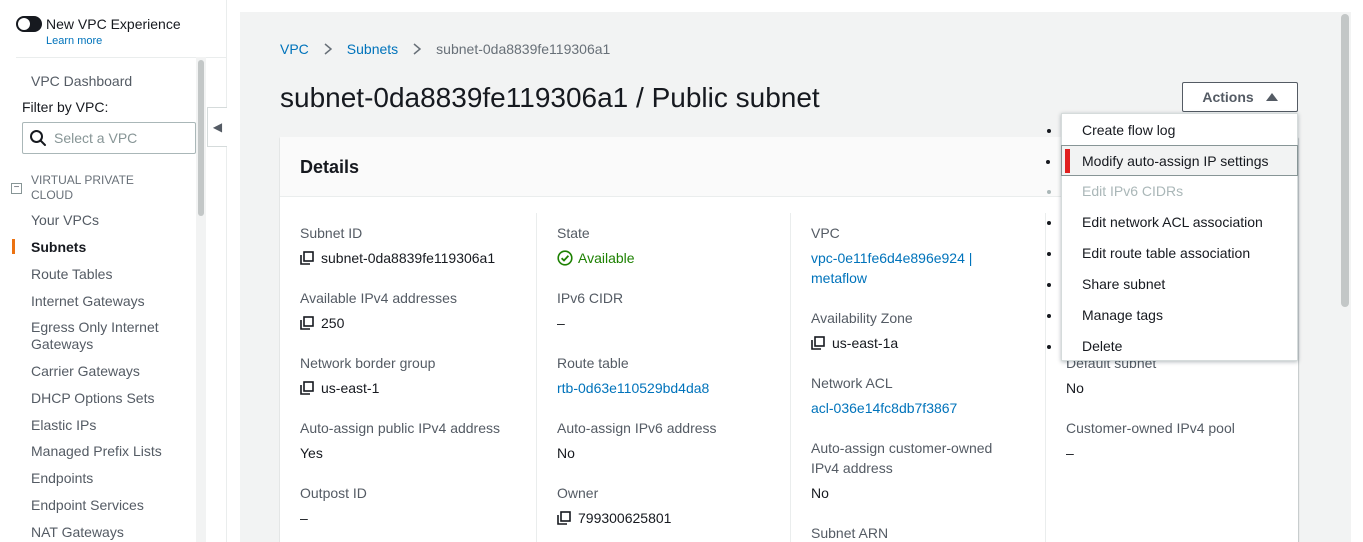 The width and height of the screenshot is (1363, 542). I want to click on auto-assign-customer-owned-label-2: IPv4 address, so click(852, 468).